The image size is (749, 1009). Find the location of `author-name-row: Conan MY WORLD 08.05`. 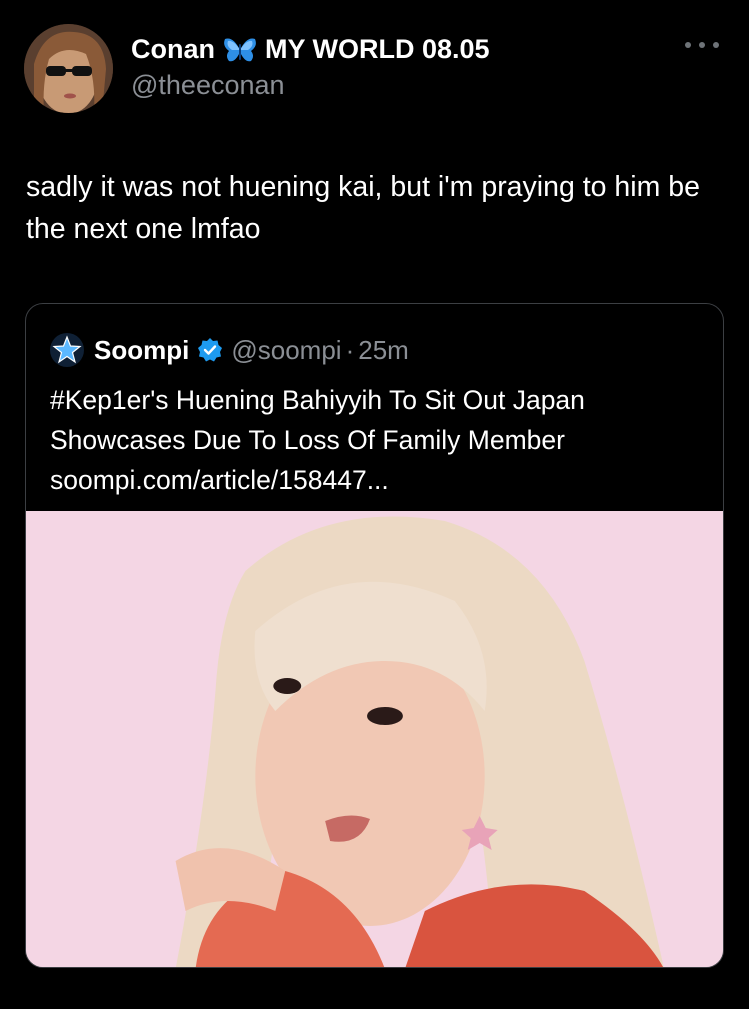

author-name-row: Conan MY WORLD 08.05 is located at coordinates (310, 49).